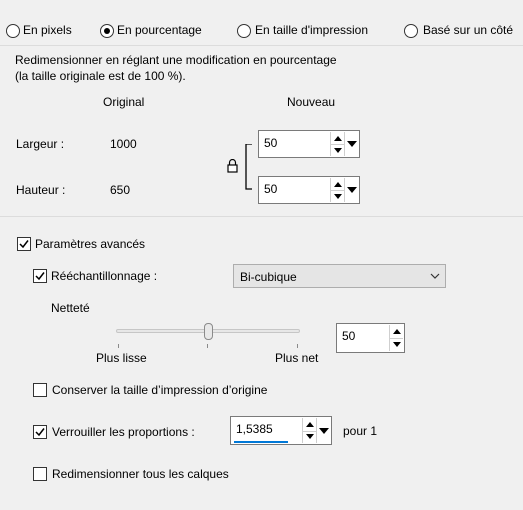 This screenshot has width=523, height=510. Describe the element at coordinates (13, 31) in the screenshot. I see `radio-pixels` at that location.